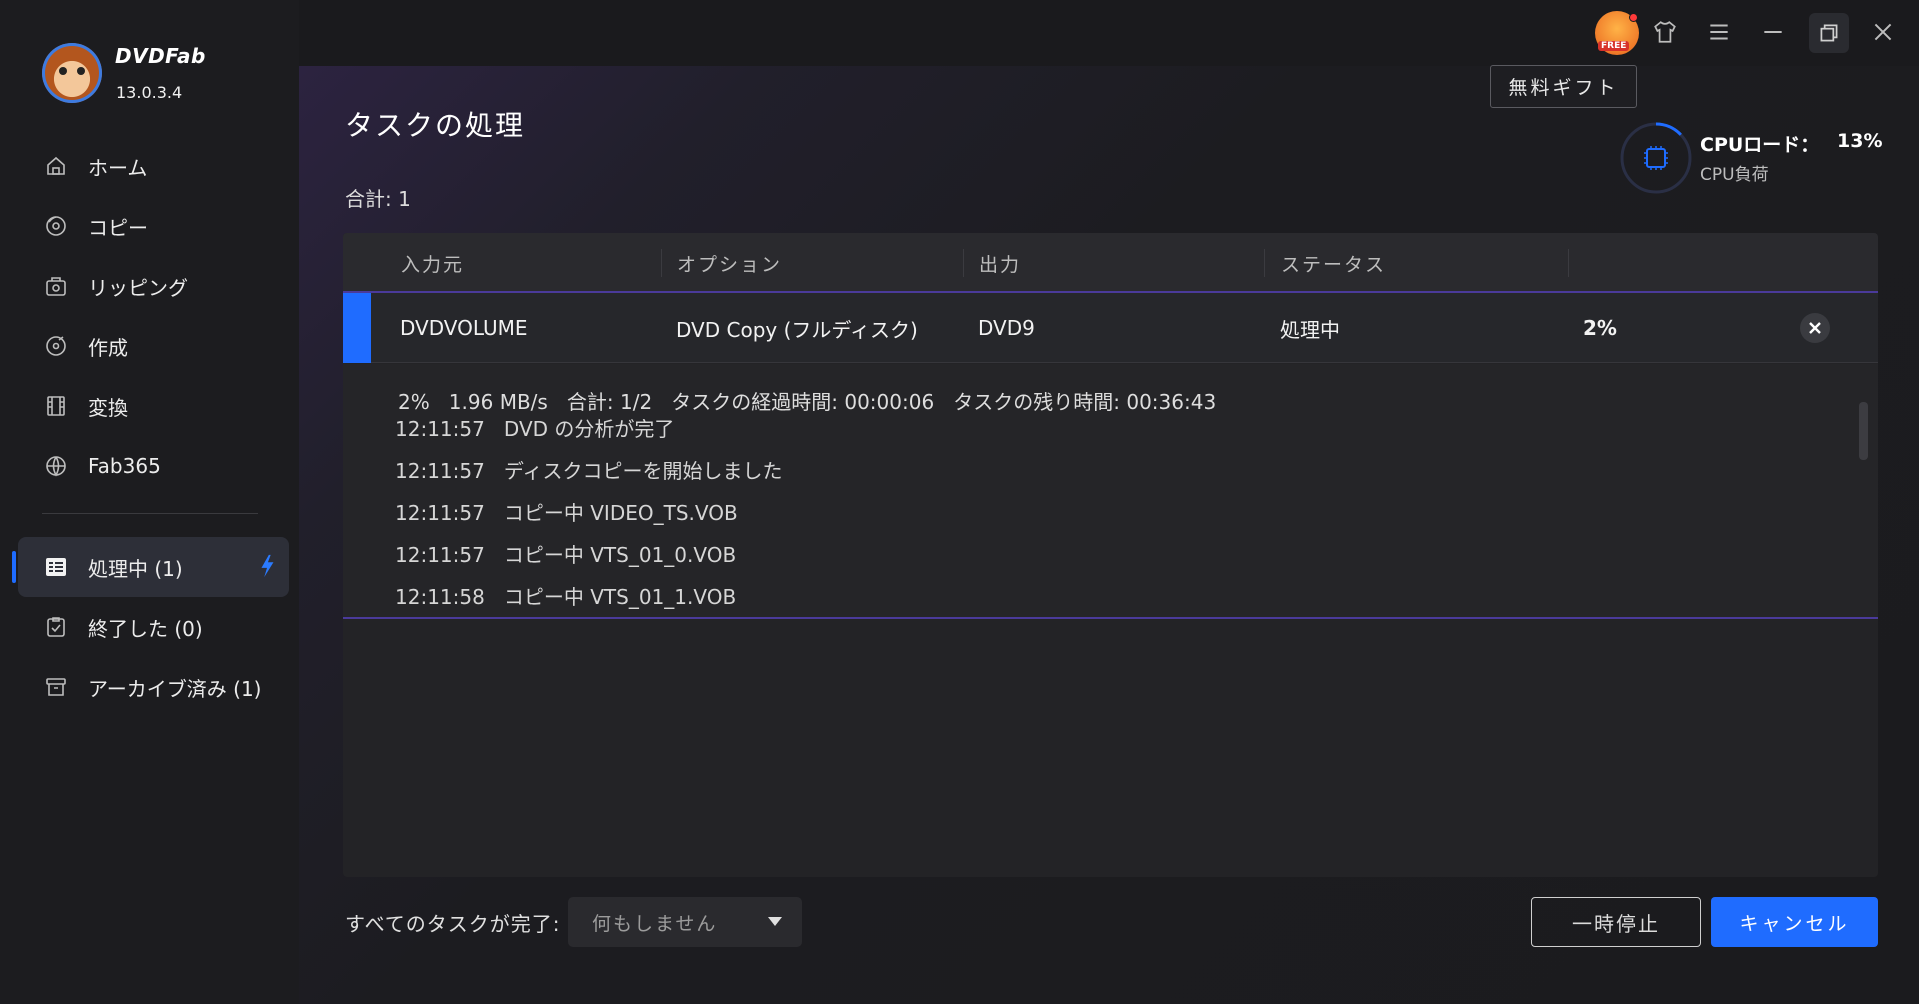  What do you see at coordinates (1310, 329) in the screenshot?
I see `row-status: 処理中` at bounding box center [1310, 329].